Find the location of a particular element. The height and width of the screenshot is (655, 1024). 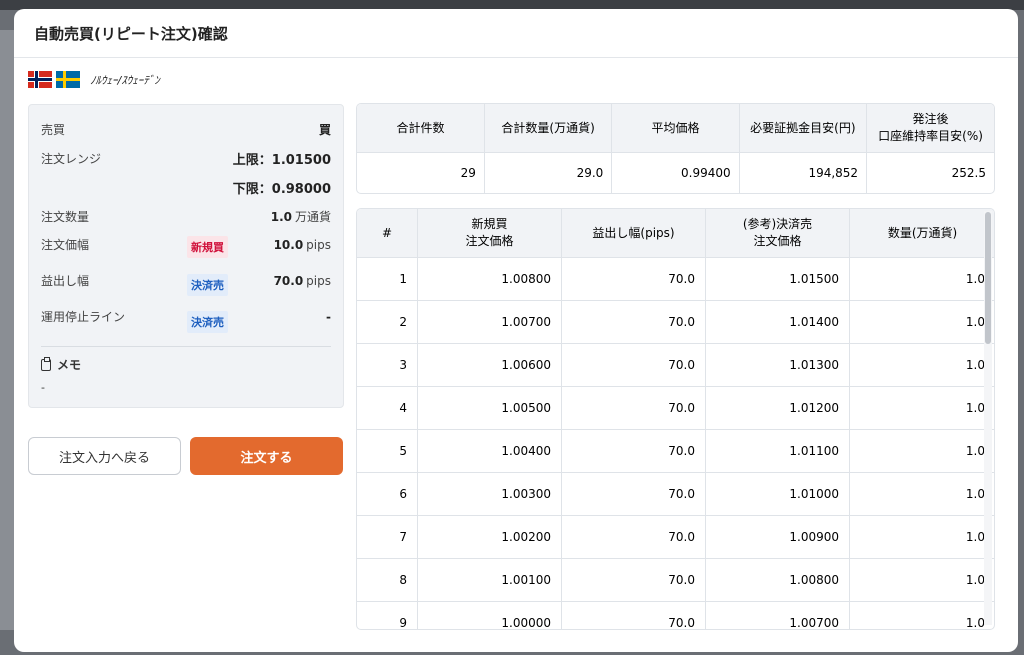

orders-header: (参考)決済売 注文価格 is located at coordinates (777, 233).